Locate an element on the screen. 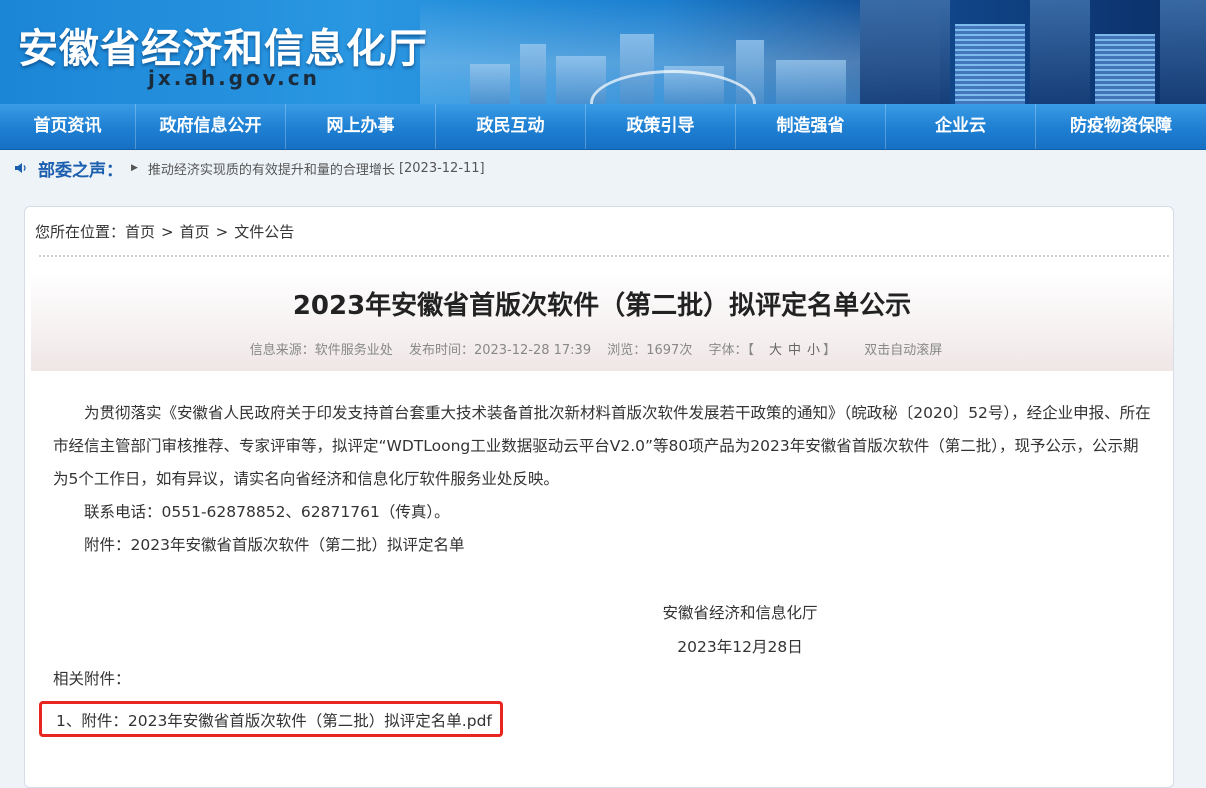 The width and height of the screenshot is (1206, 788). article-contact: 联系电话：0551-62878852、62871761（传真）。 is located at coordinates (267, 512).